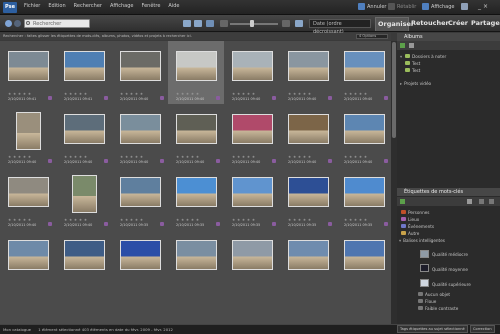  Describe the element at coordinates (438, 6) in the screenshot. I see `view-button: Affichage` at that location.